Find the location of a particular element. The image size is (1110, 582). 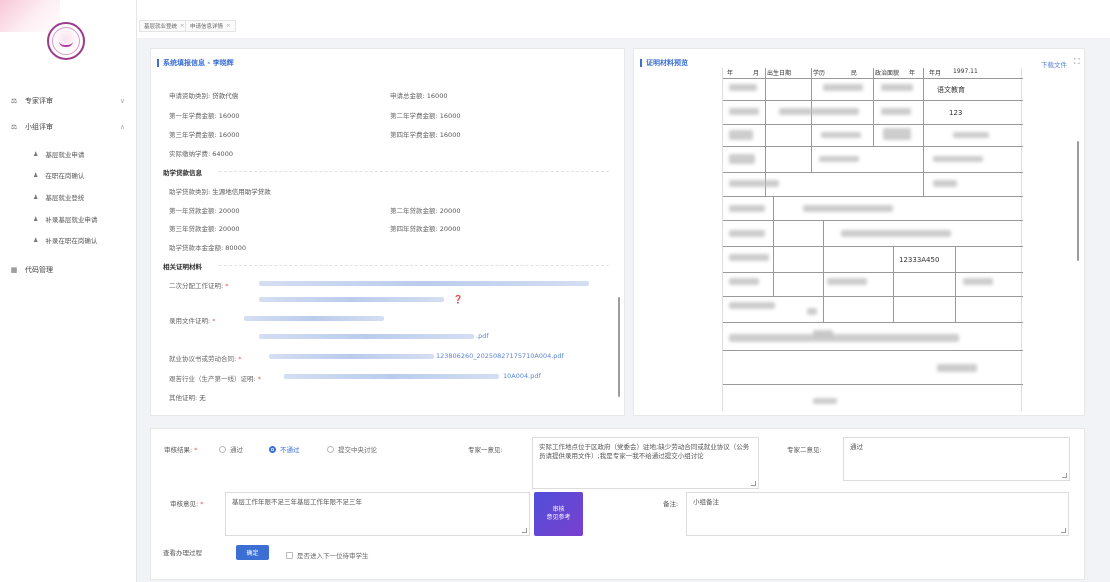

doc-cell: 年月 is located at coordinates (935, 73).